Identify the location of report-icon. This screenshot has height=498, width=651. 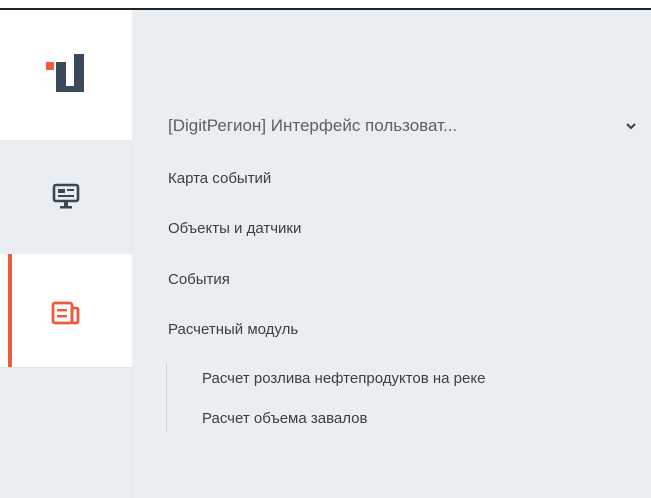
(65, 313).